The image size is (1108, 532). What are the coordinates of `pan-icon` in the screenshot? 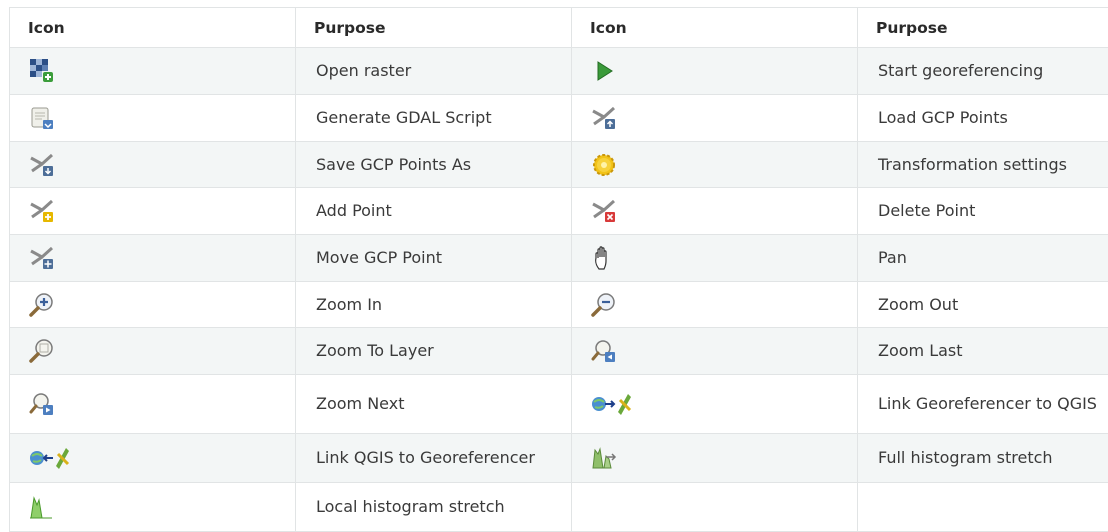 It's located at (604, 258).